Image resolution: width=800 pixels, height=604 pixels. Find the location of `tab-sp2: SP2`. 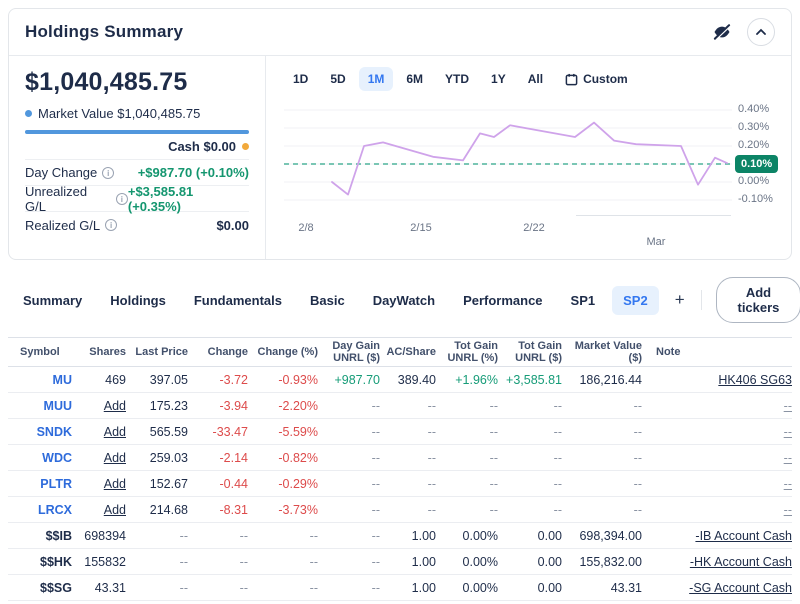

tab-sp2: SP2 is located at coordinates (635, 300).